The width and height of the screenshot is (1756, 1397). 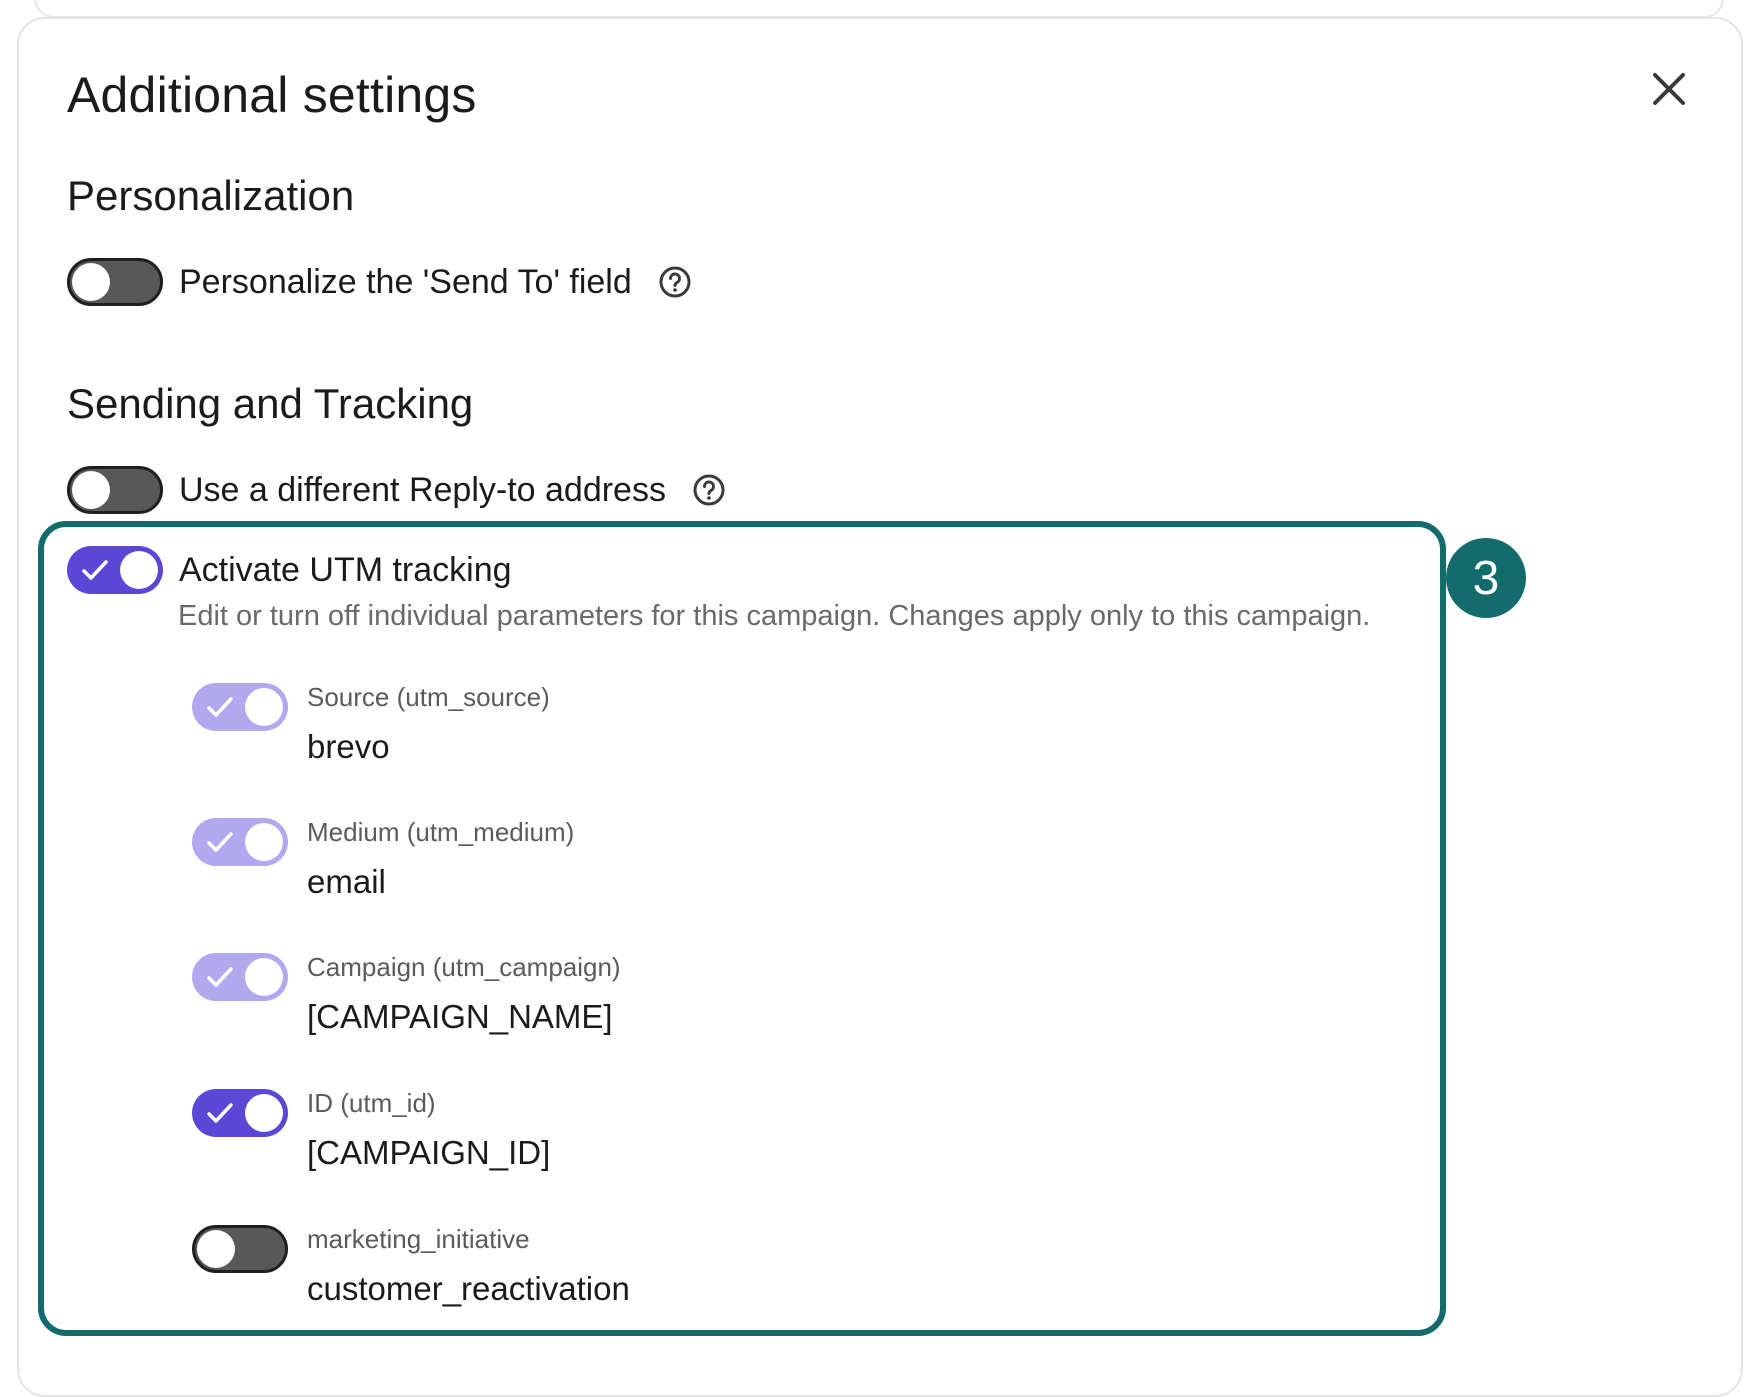 I want to click on reply-to-toggle, so click(x=115, y=490).